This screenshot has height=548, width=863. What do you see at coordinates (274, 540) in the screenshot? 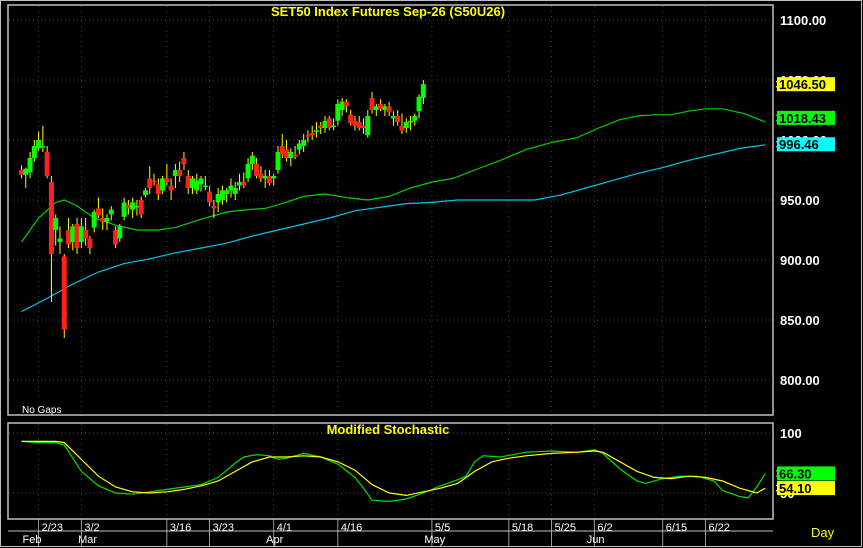
I see `month-tick-label: Apr` at bounding box center [274, 540].